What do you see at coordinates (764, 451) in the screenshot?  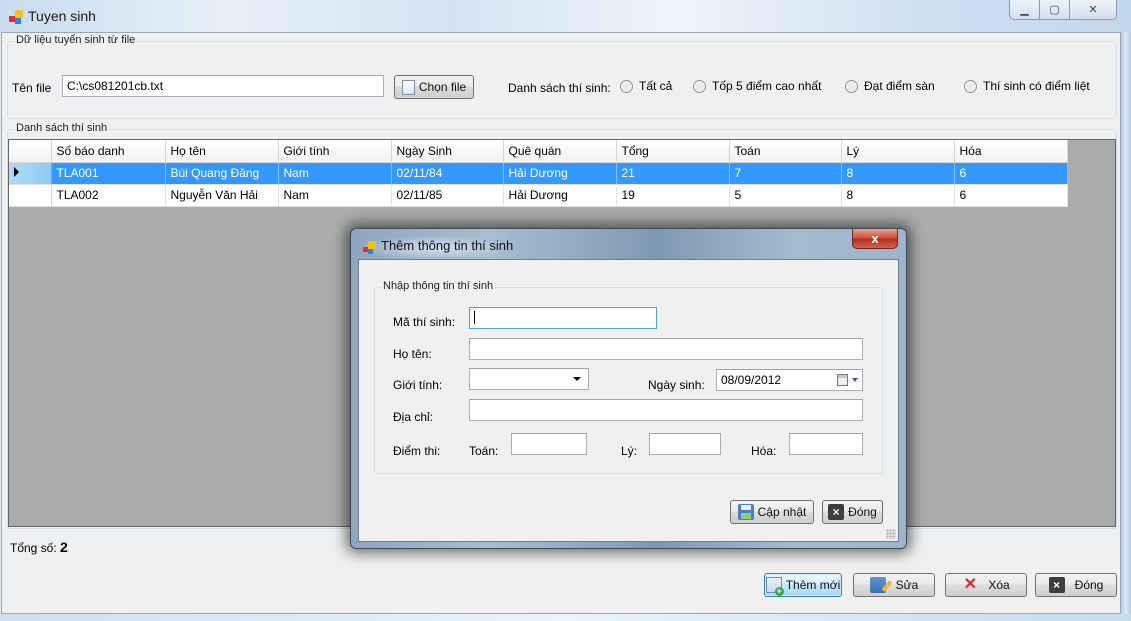 I see `chemistry-label: Hóa:` at bounding box center [764, 451].